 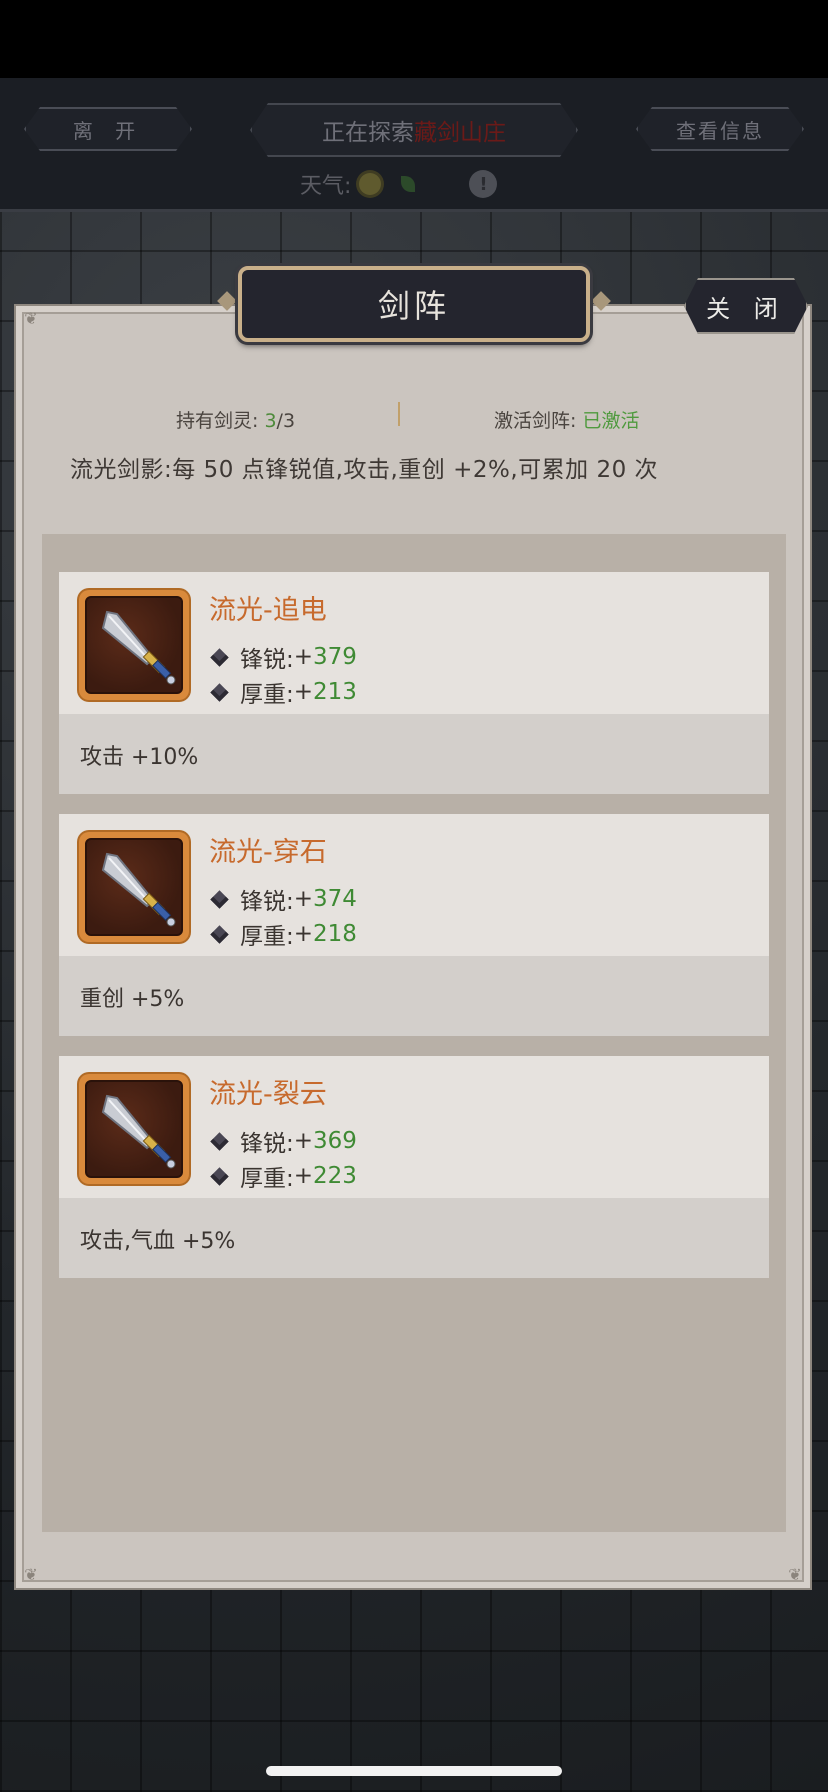 I want to click on stat-value: 223, so click(x=335, y=1176).